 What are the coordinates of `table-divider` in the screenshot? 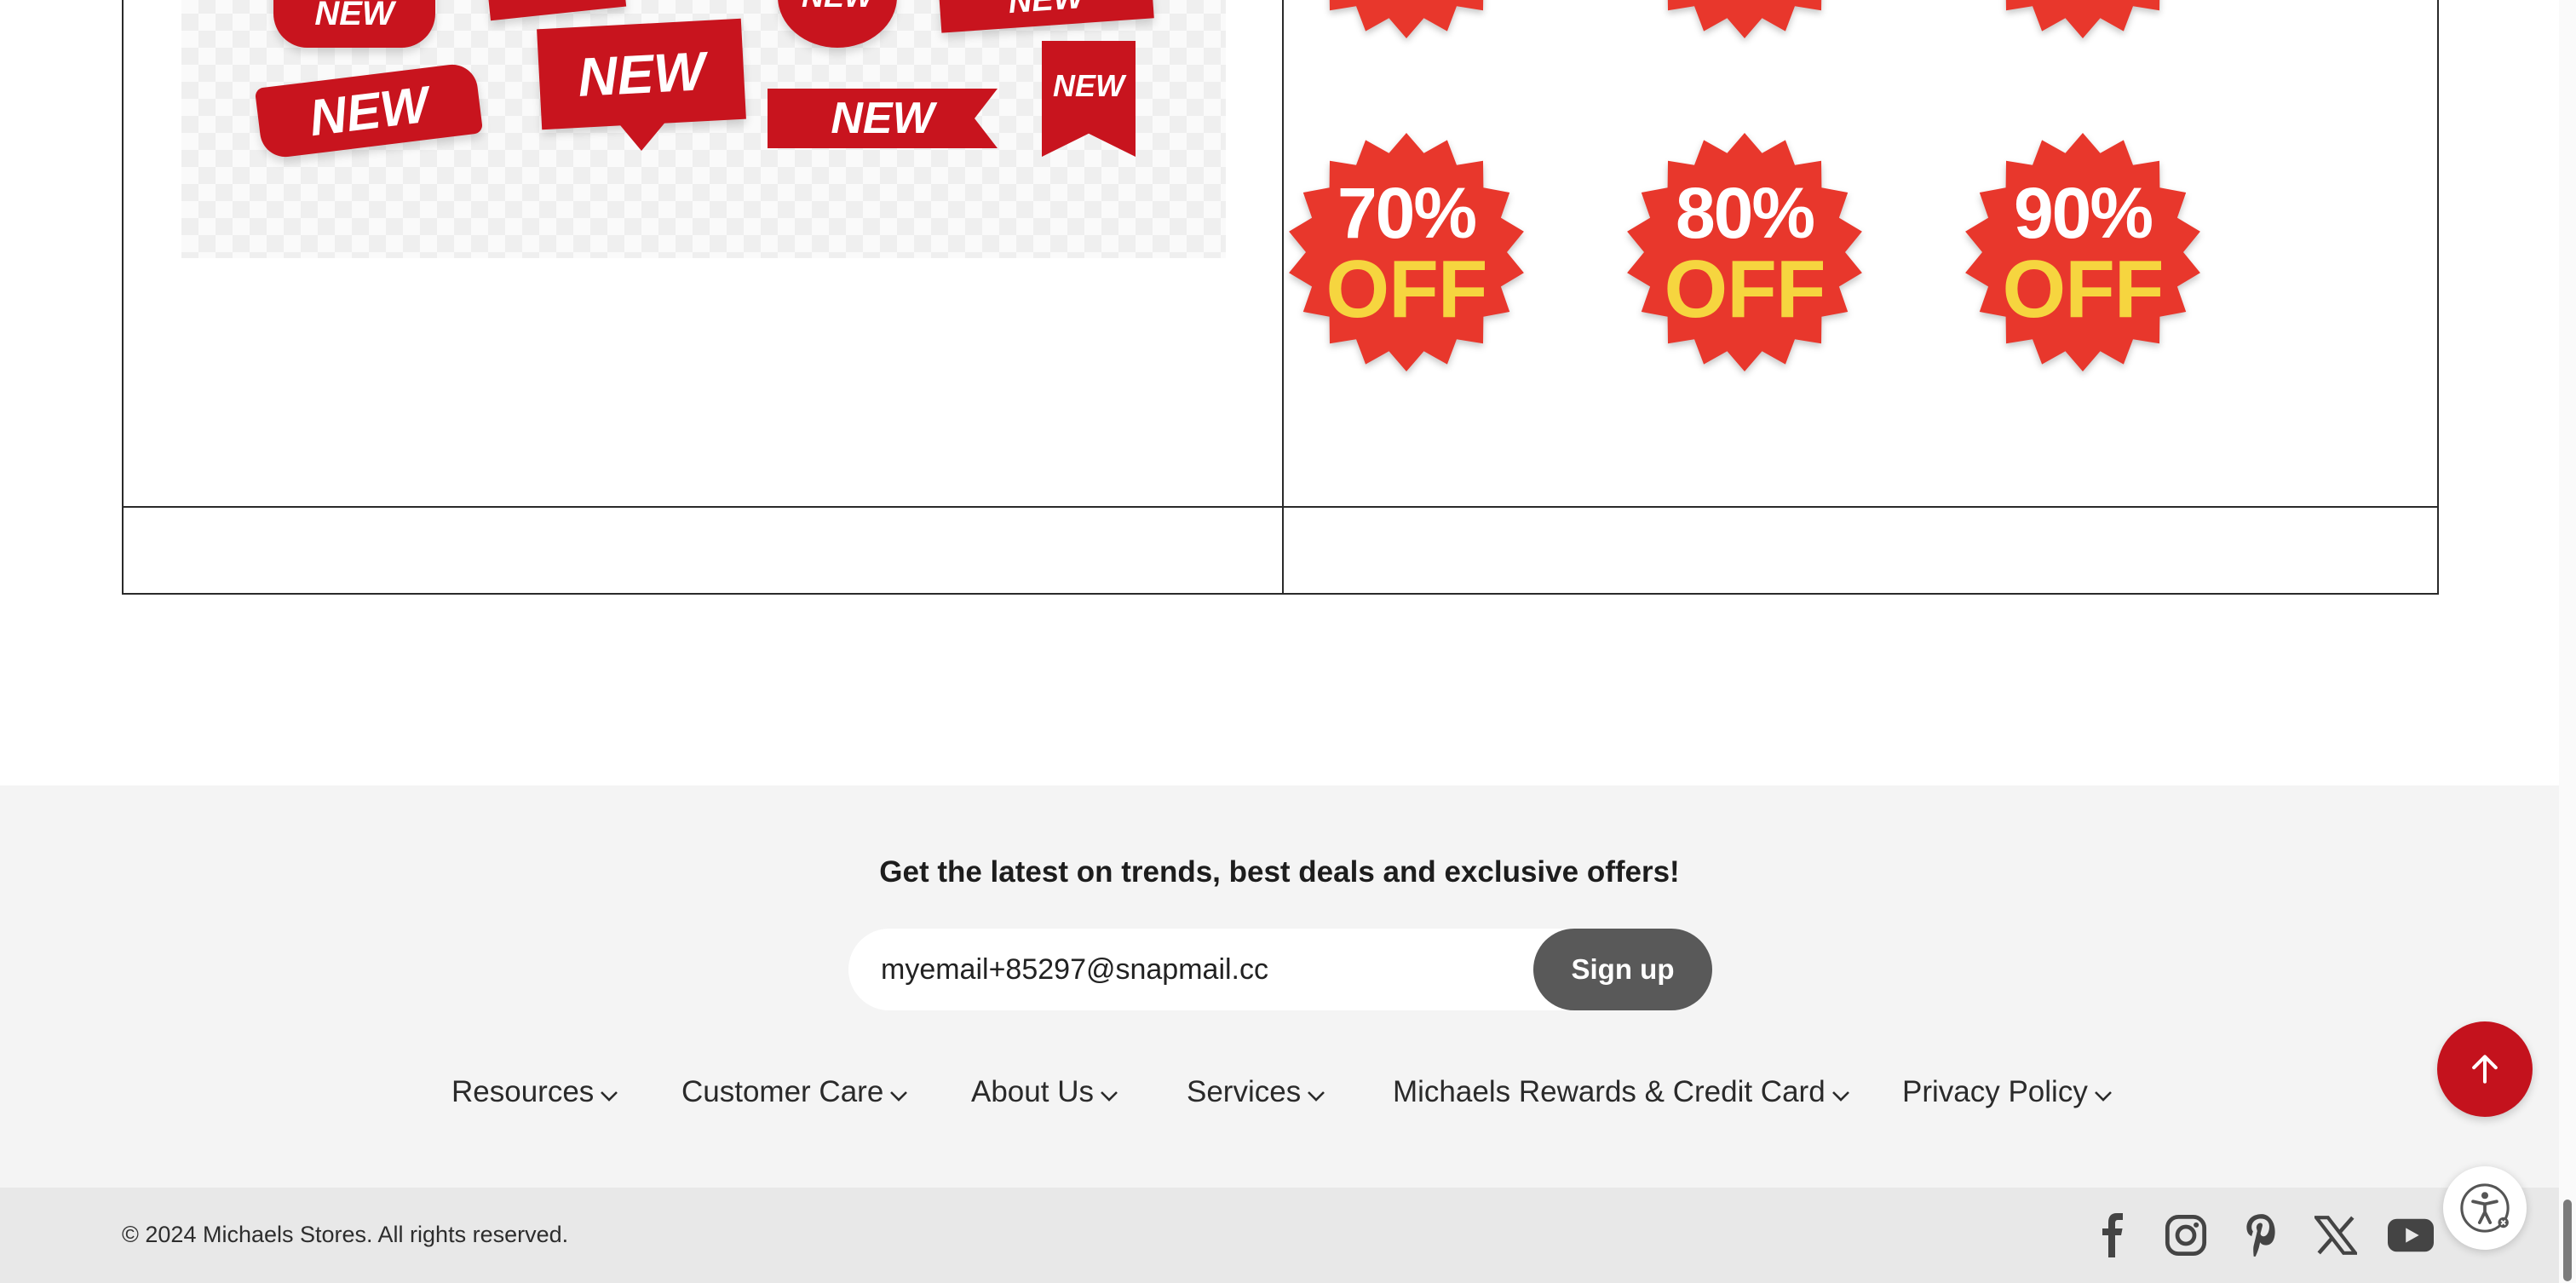 It's located at (1281, 507).